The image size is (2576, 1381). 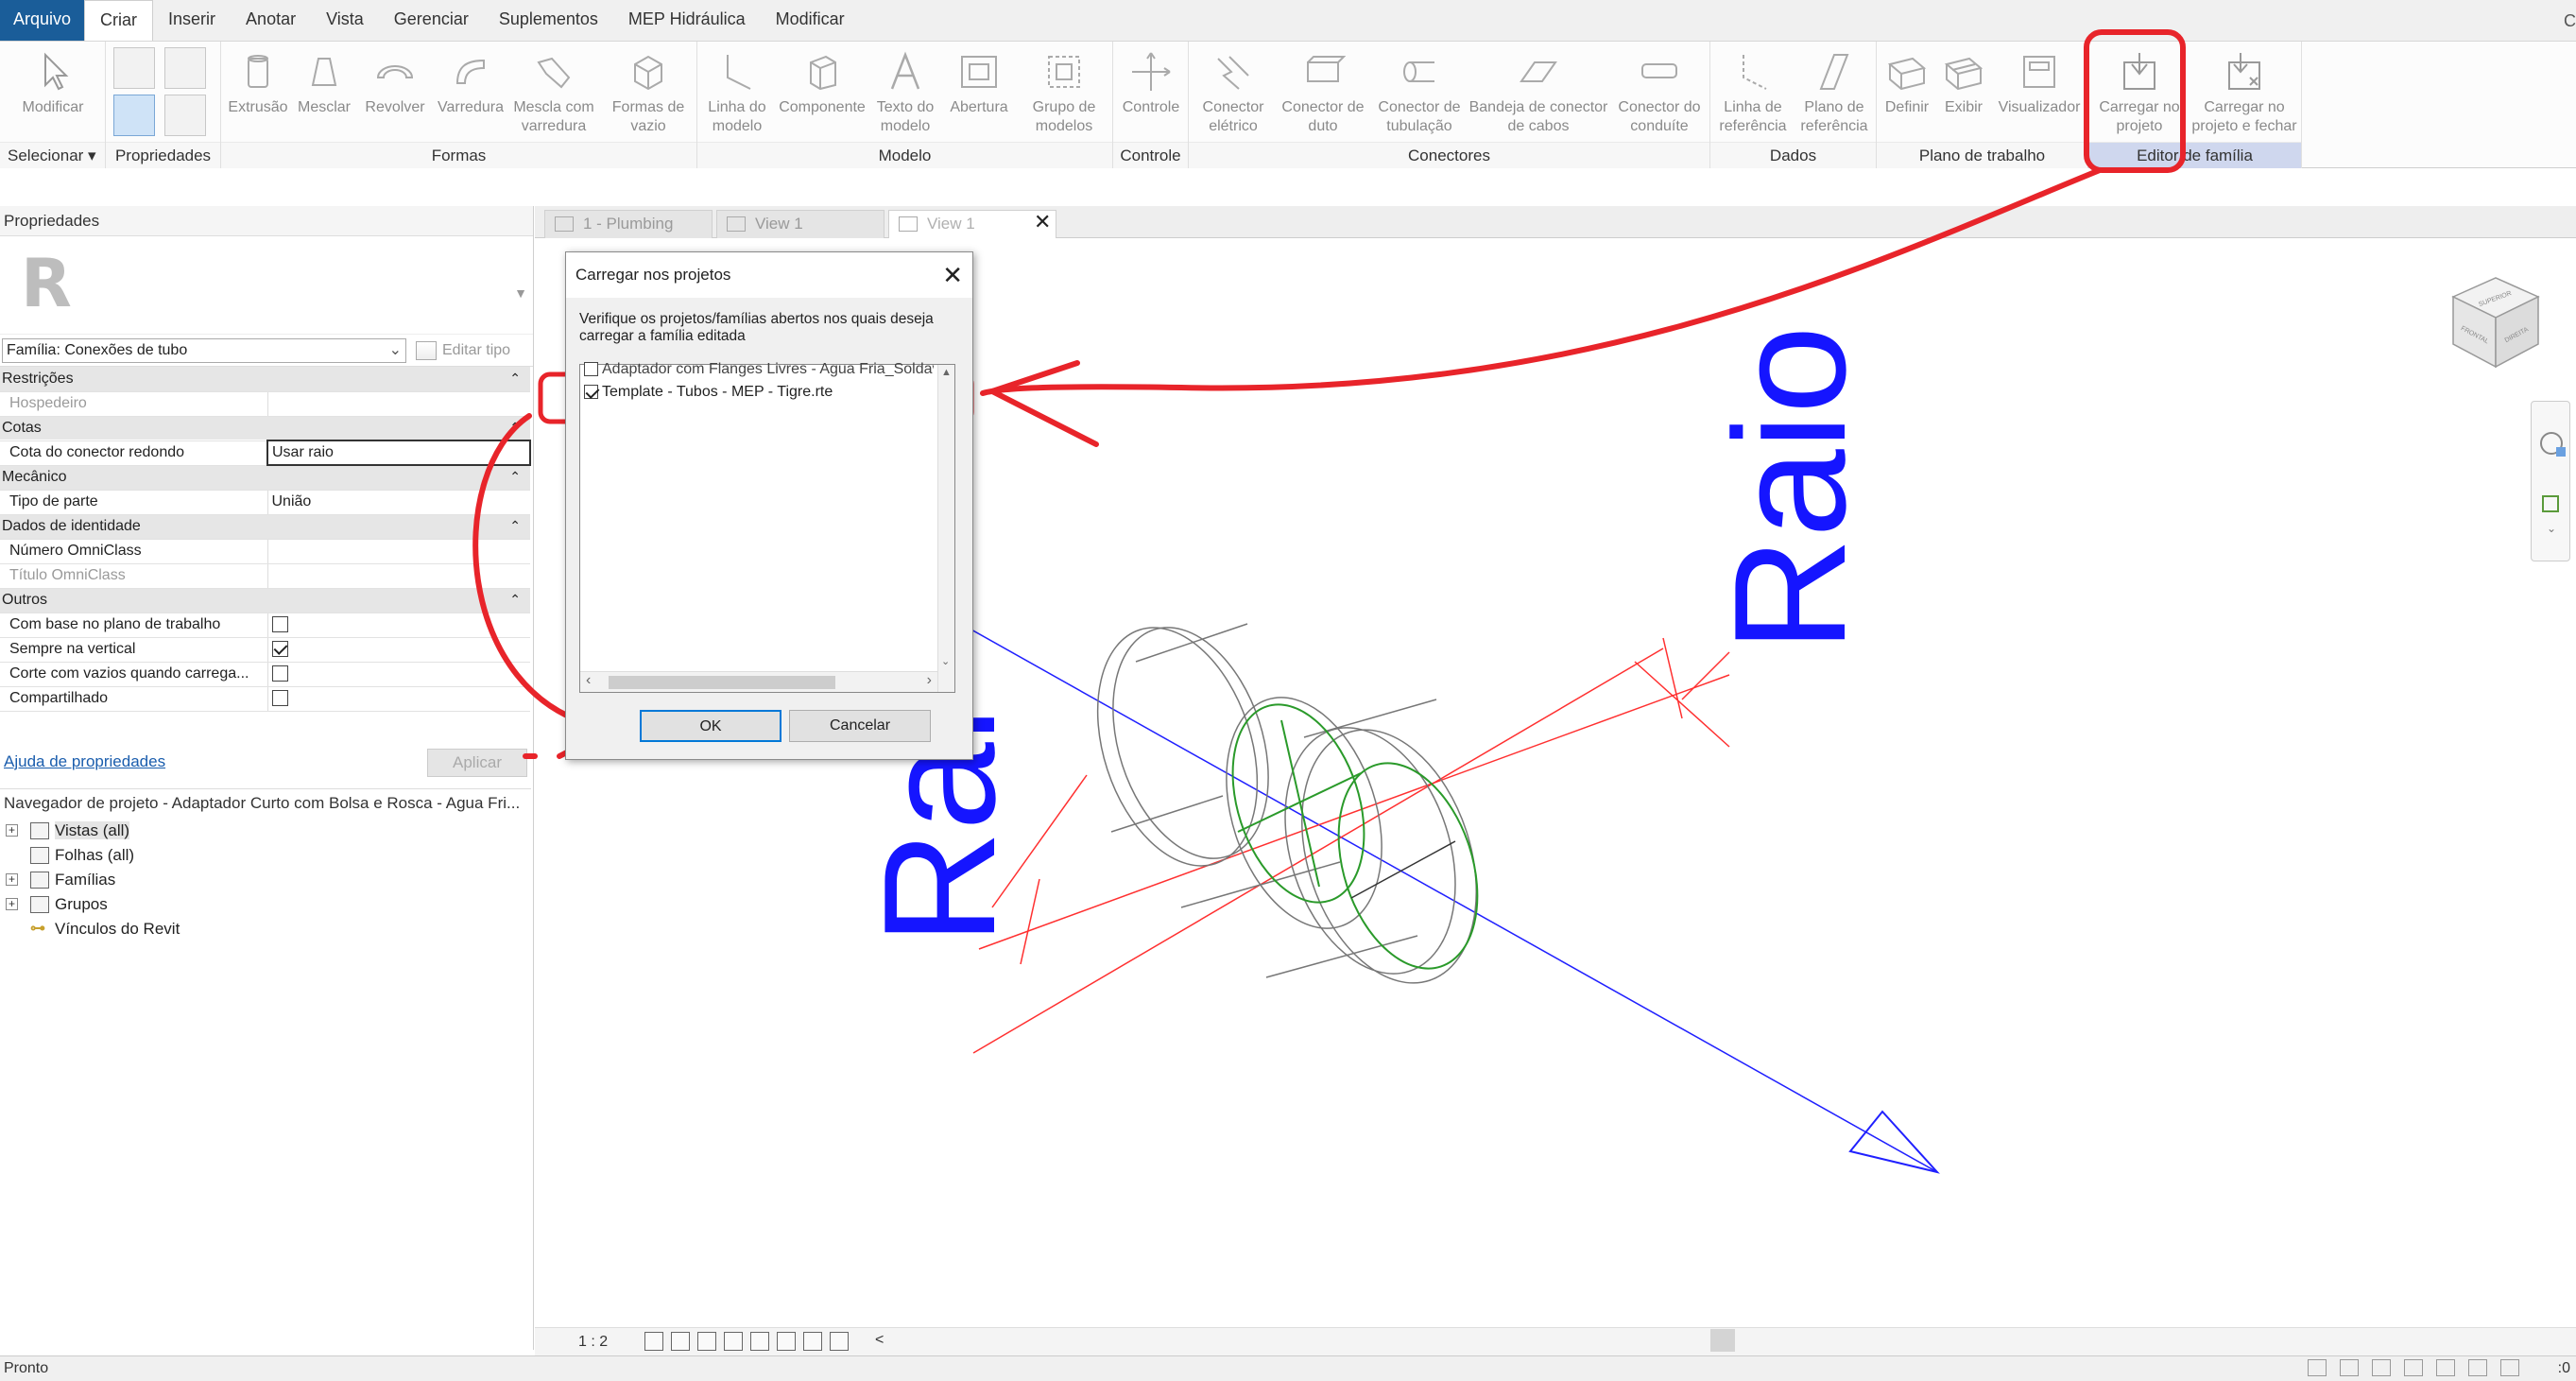 What do you see at coordinates (710, 726) in the screenshot?
I see `ok-button: OK` at bounding box center [710, 726].